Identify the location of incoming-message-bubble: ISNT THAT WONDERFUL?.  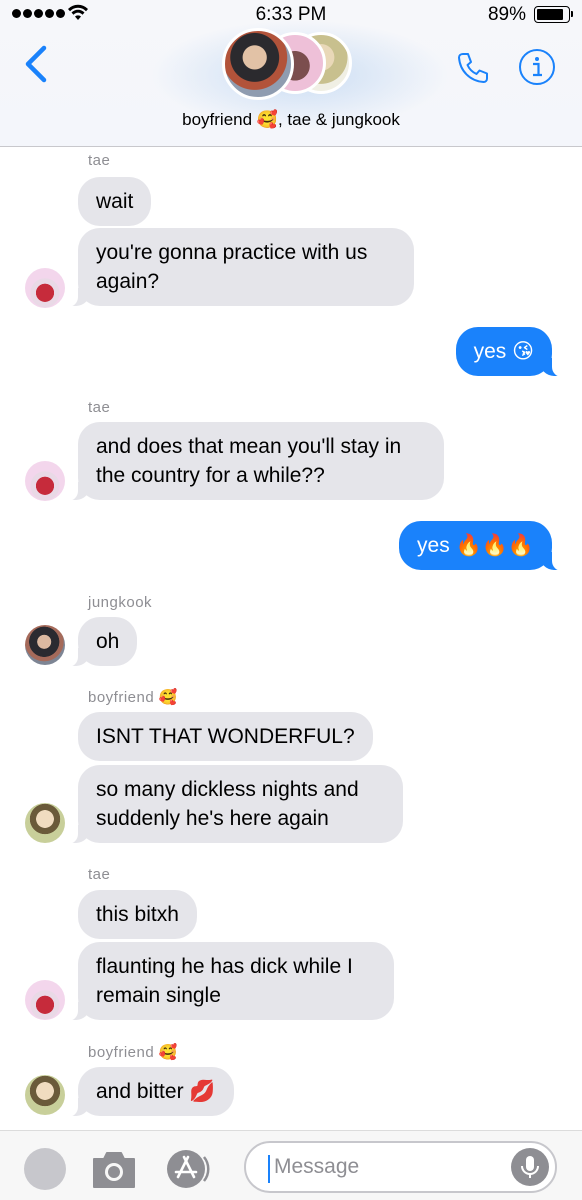
(225, 736).